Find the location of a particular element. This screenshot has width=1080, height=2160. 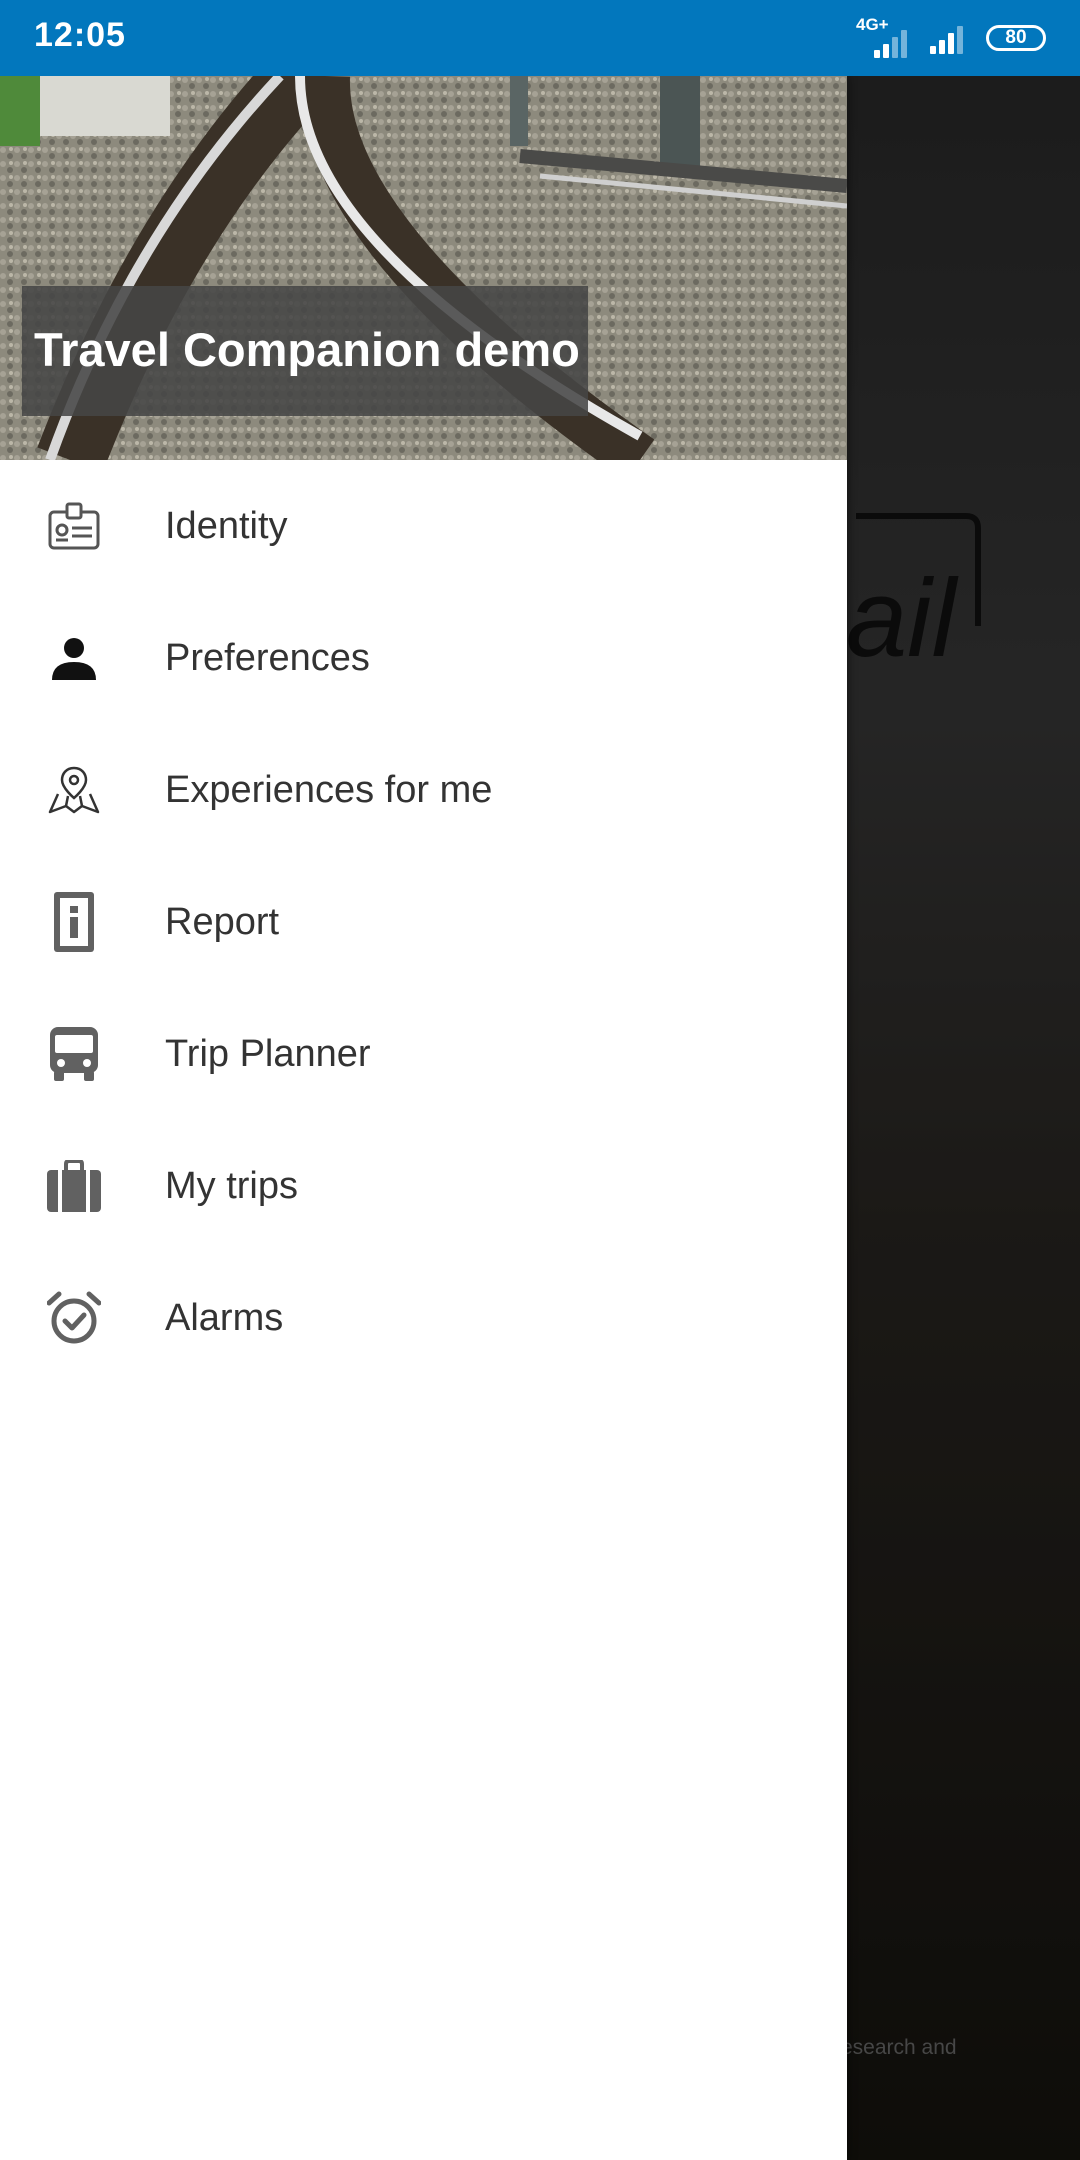

drawer-title-box: Travel Companion demo is located at coordinates (305, 351).